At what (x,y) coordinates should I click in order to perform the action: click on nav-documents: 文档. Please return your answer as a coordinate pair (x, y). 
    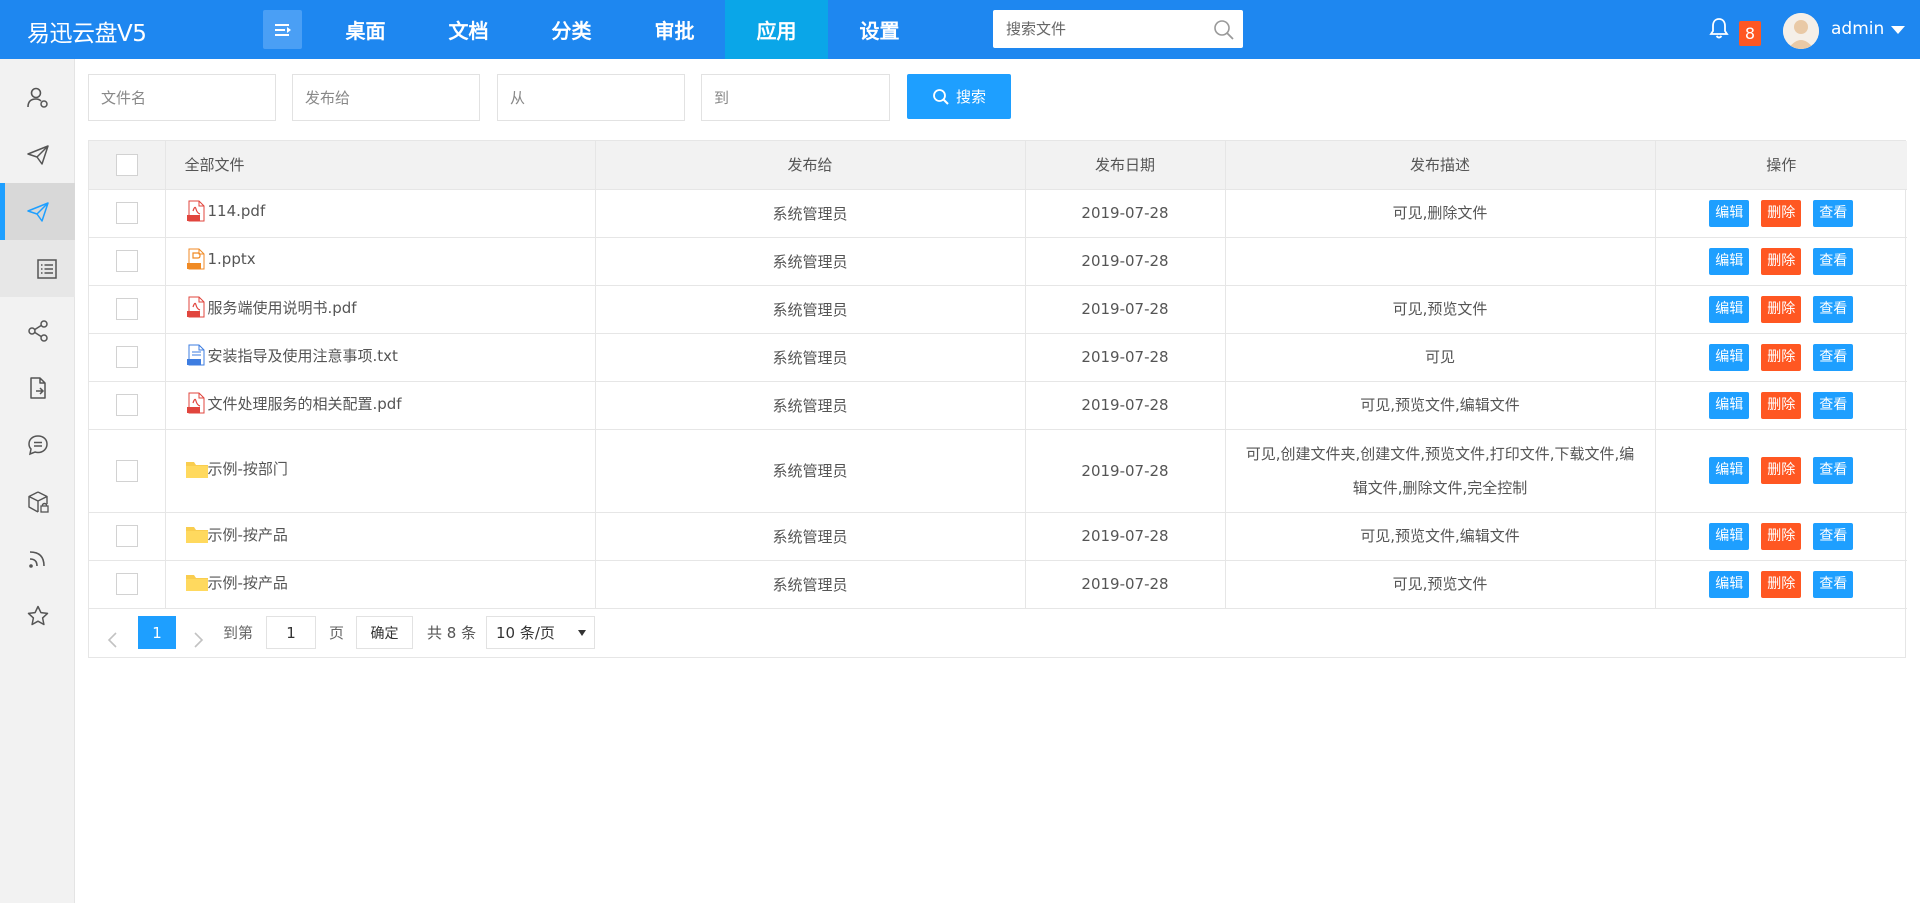
    Looking at the image, I should click on (468, 29).